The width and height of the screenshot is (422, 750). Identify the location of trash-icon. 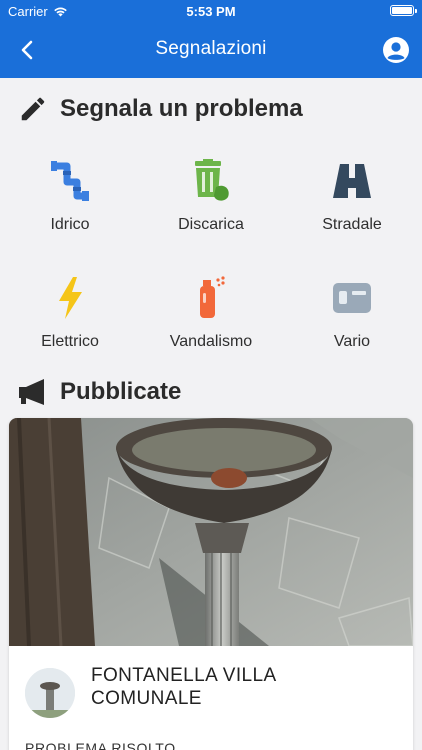
(212, 180).